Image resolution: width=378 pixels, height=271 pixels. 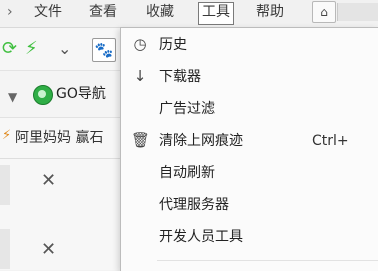 What do you see at coordinates (324, 12) in the screenshot?
I see `home-icon: ⌂` at bounding box center [324, 12].